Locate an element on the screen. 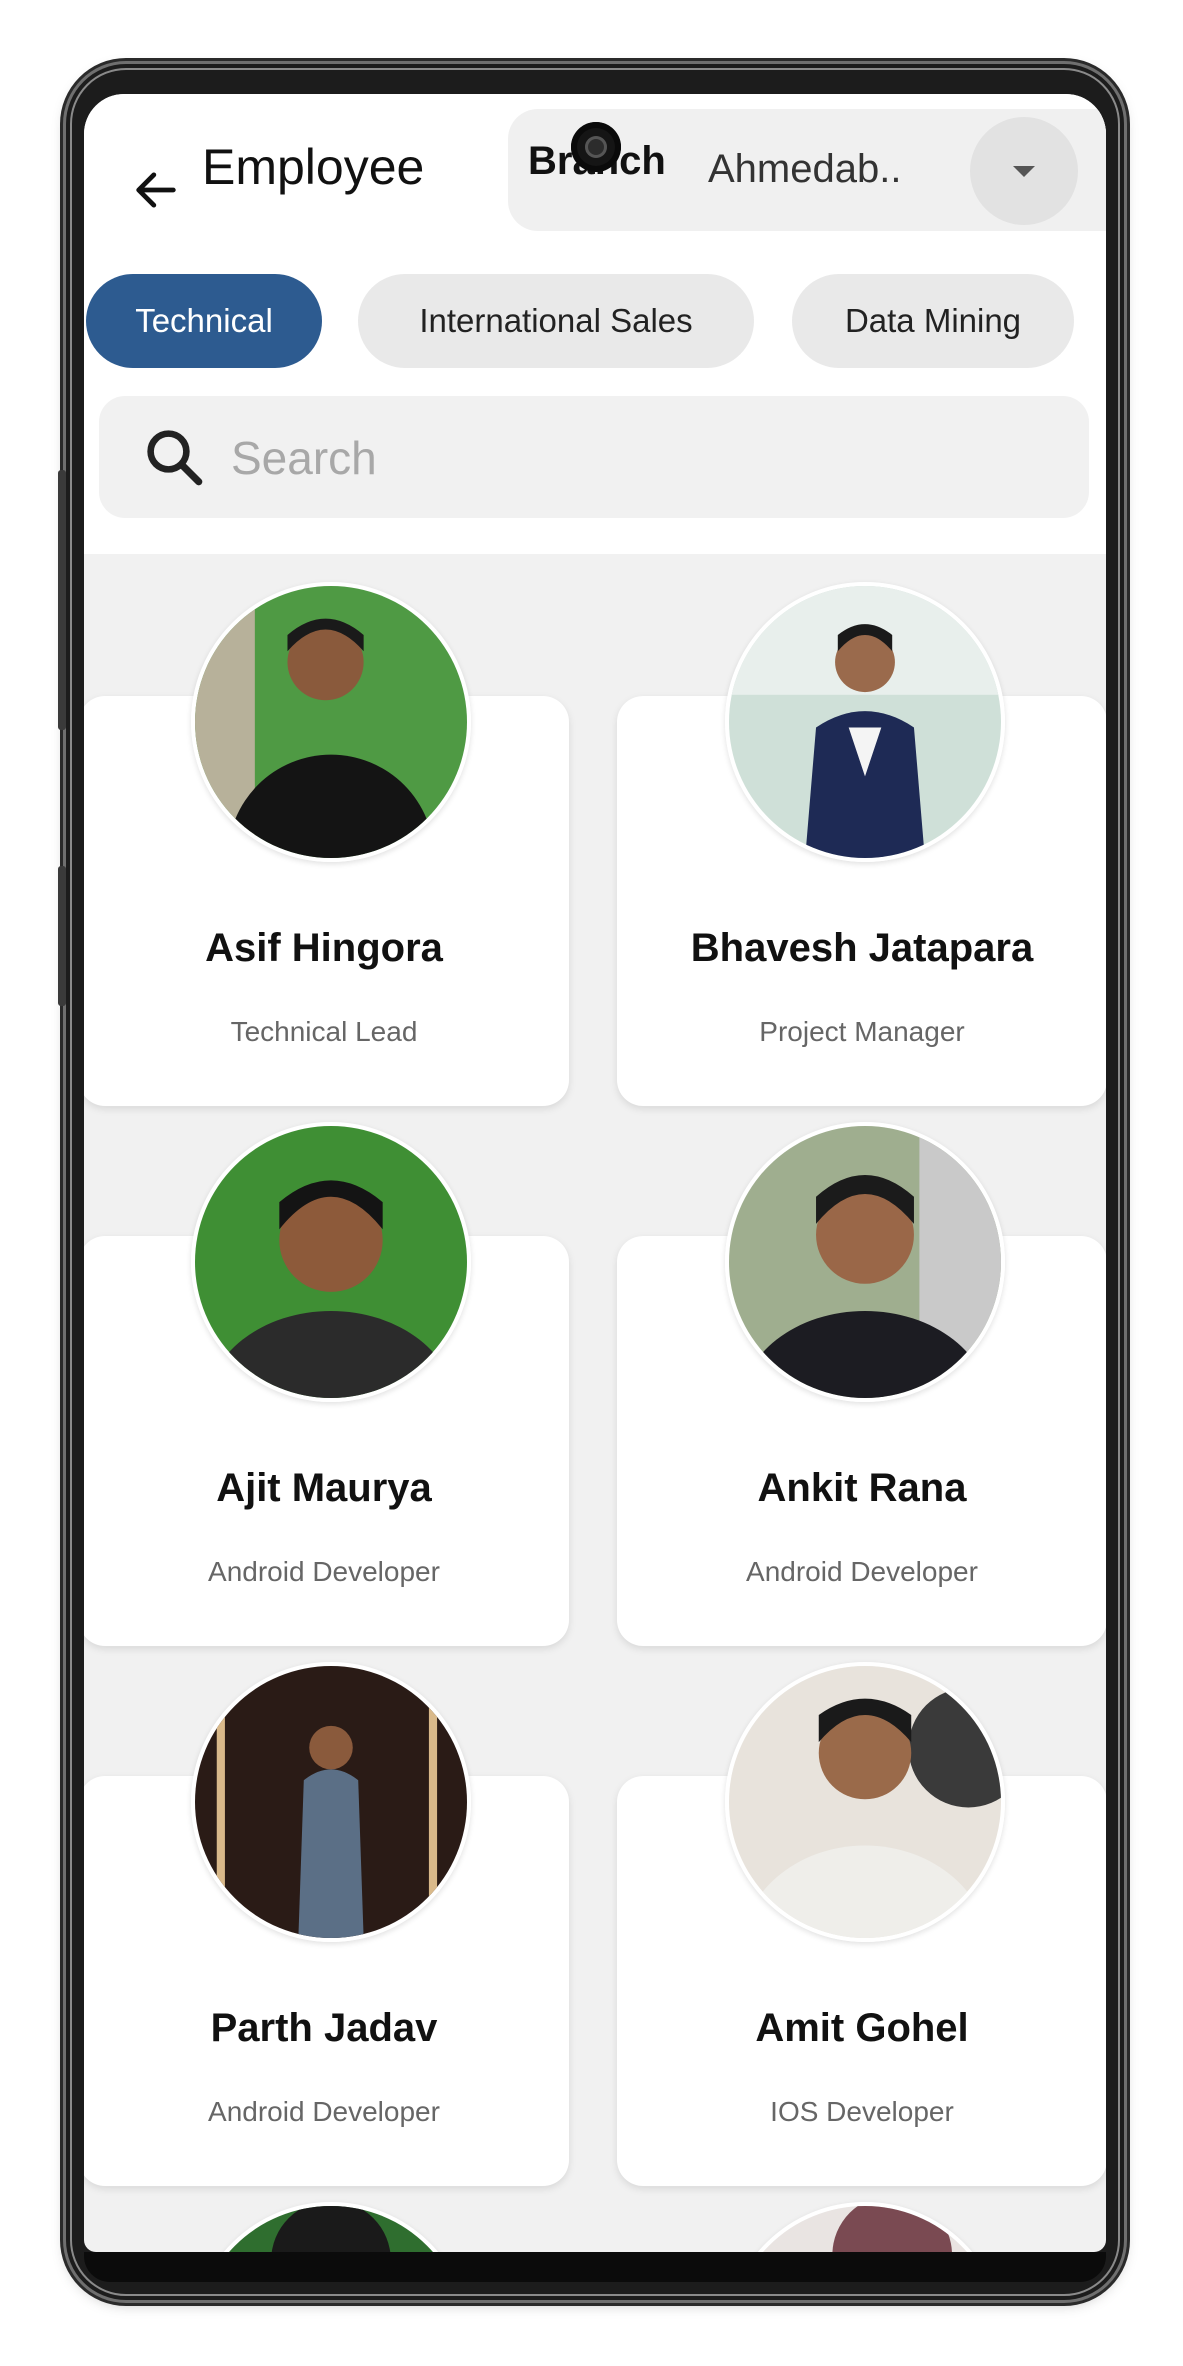 This screenshot has height=2366, width=1183. employee-role: IOS Developer is located at coordinates (862, 2111).